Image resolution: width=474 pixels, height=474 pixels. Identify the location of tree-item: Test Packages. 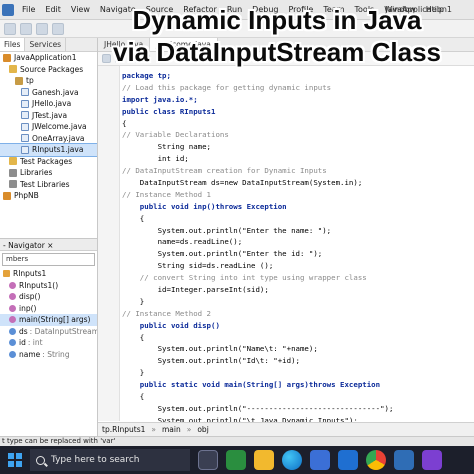
(48, 162).